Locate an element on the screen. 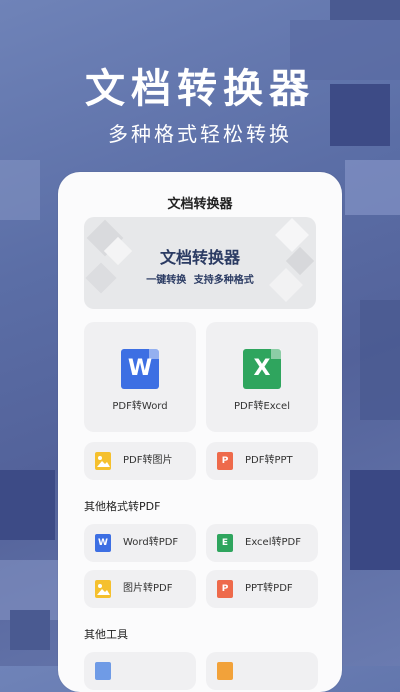 This screenshot has height=692, width=400. excel-doc-icon: X is located at coordinates (262, 369).